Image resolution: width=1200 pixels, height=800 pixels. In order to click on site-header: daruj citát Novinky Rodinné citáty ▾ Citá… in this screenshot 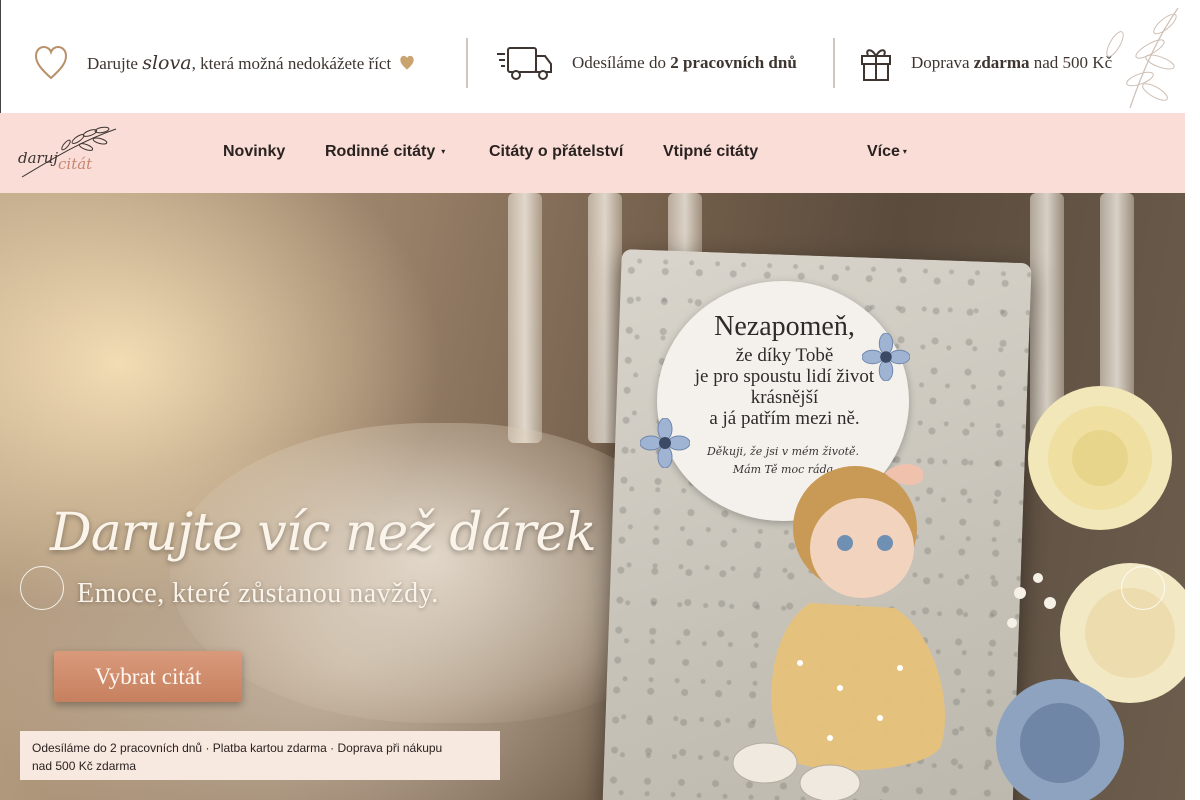, I will do `click(592, 153)`.